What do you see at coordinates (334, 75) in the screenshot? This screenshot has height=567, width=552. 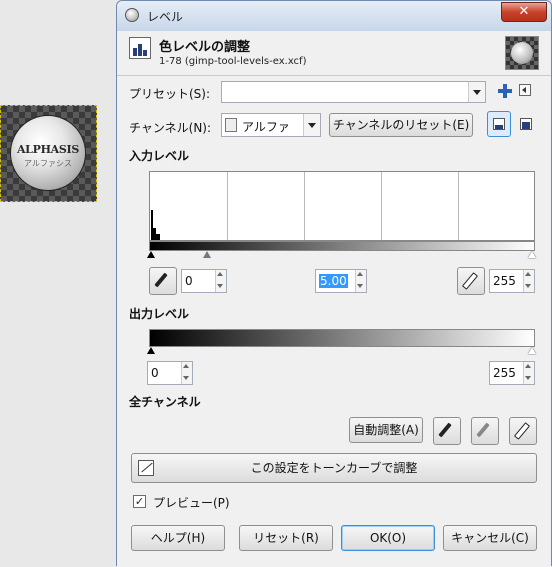 I see `header-divider` at bounding box center [334, 75].